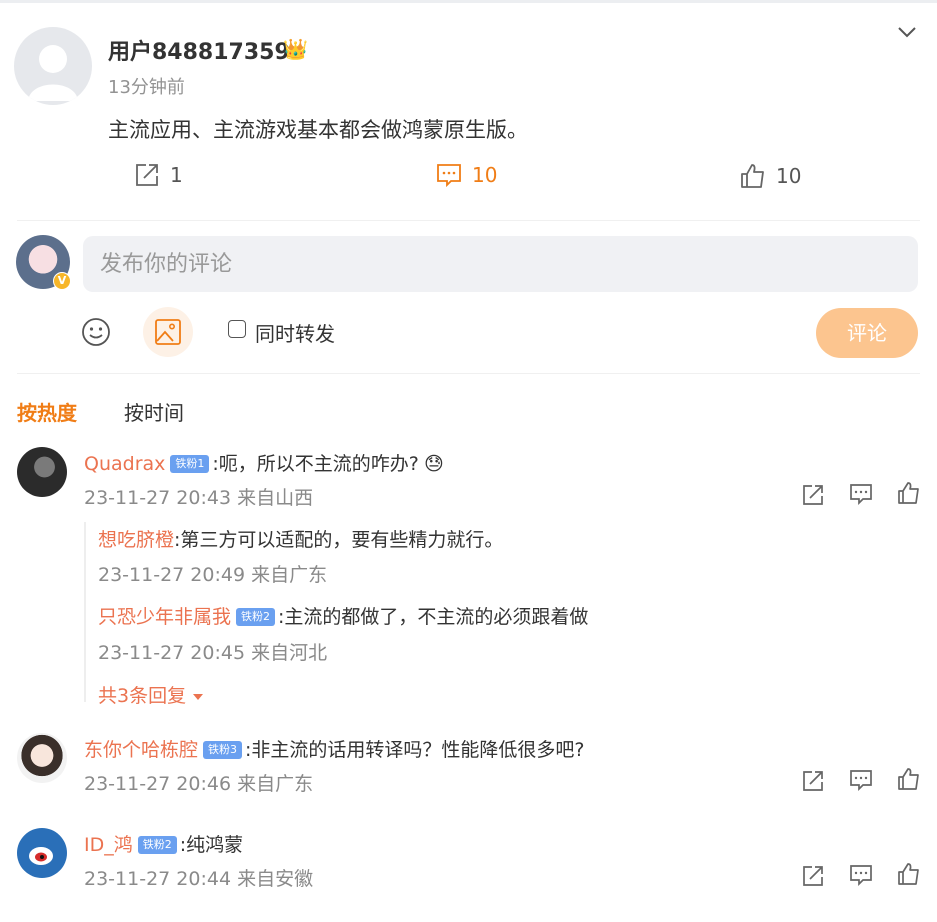 The width and height of the screenshot is (937, 922). What do you see at coordinates (315, 464) in the screenshot?
I see `comment-text: :呃，所以不主流的咋办?` at bounding box center [315, 464].